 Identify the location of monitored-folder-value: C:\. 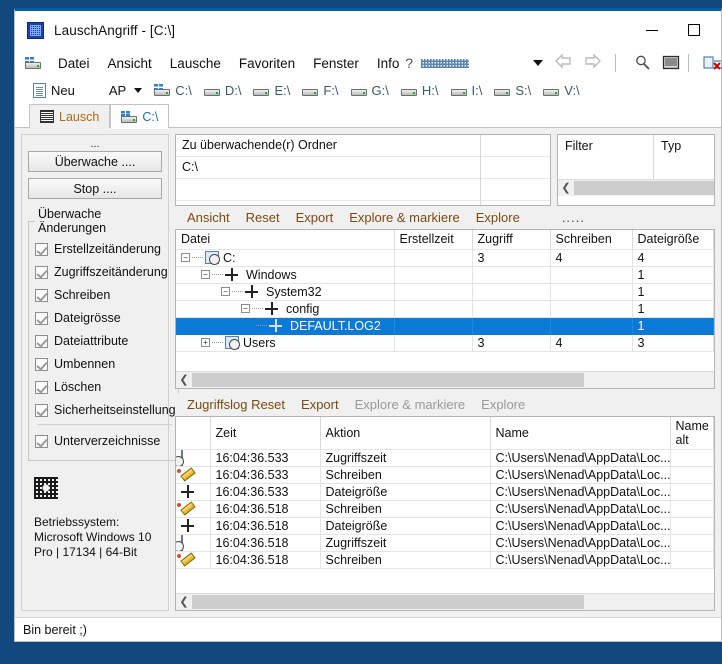
(363, 168).